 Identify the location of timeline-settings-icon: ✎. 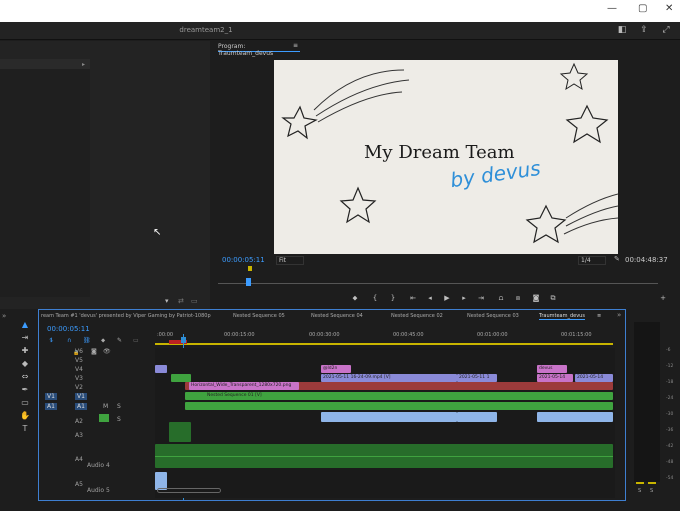
(119, 340).